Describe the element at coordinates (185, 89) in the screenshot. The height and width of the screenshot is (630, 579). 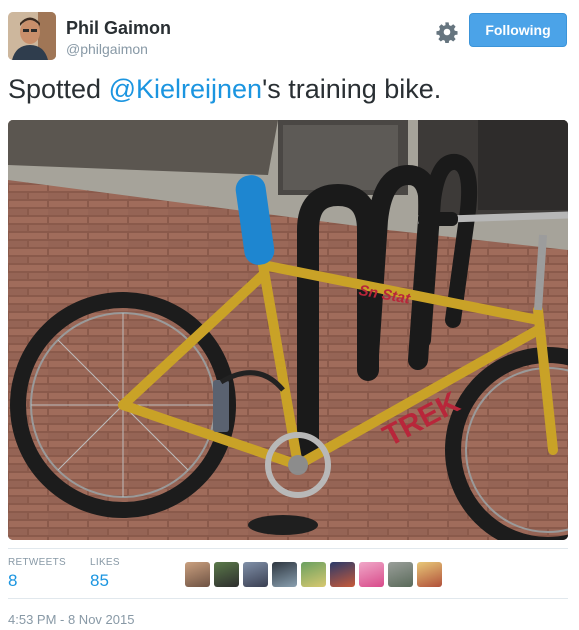
I see `mention-link: @Kielreijnen` at that location.